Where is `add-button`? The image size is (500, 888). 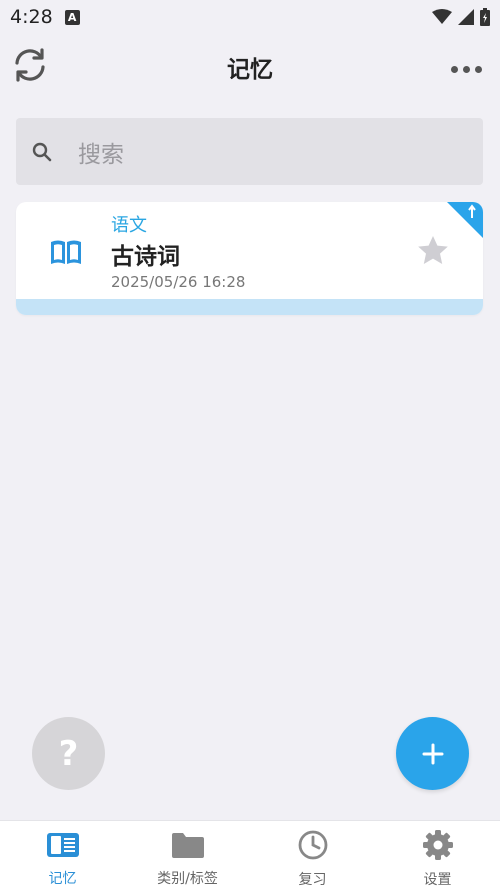
add-button is located at coordinates (432, 753).